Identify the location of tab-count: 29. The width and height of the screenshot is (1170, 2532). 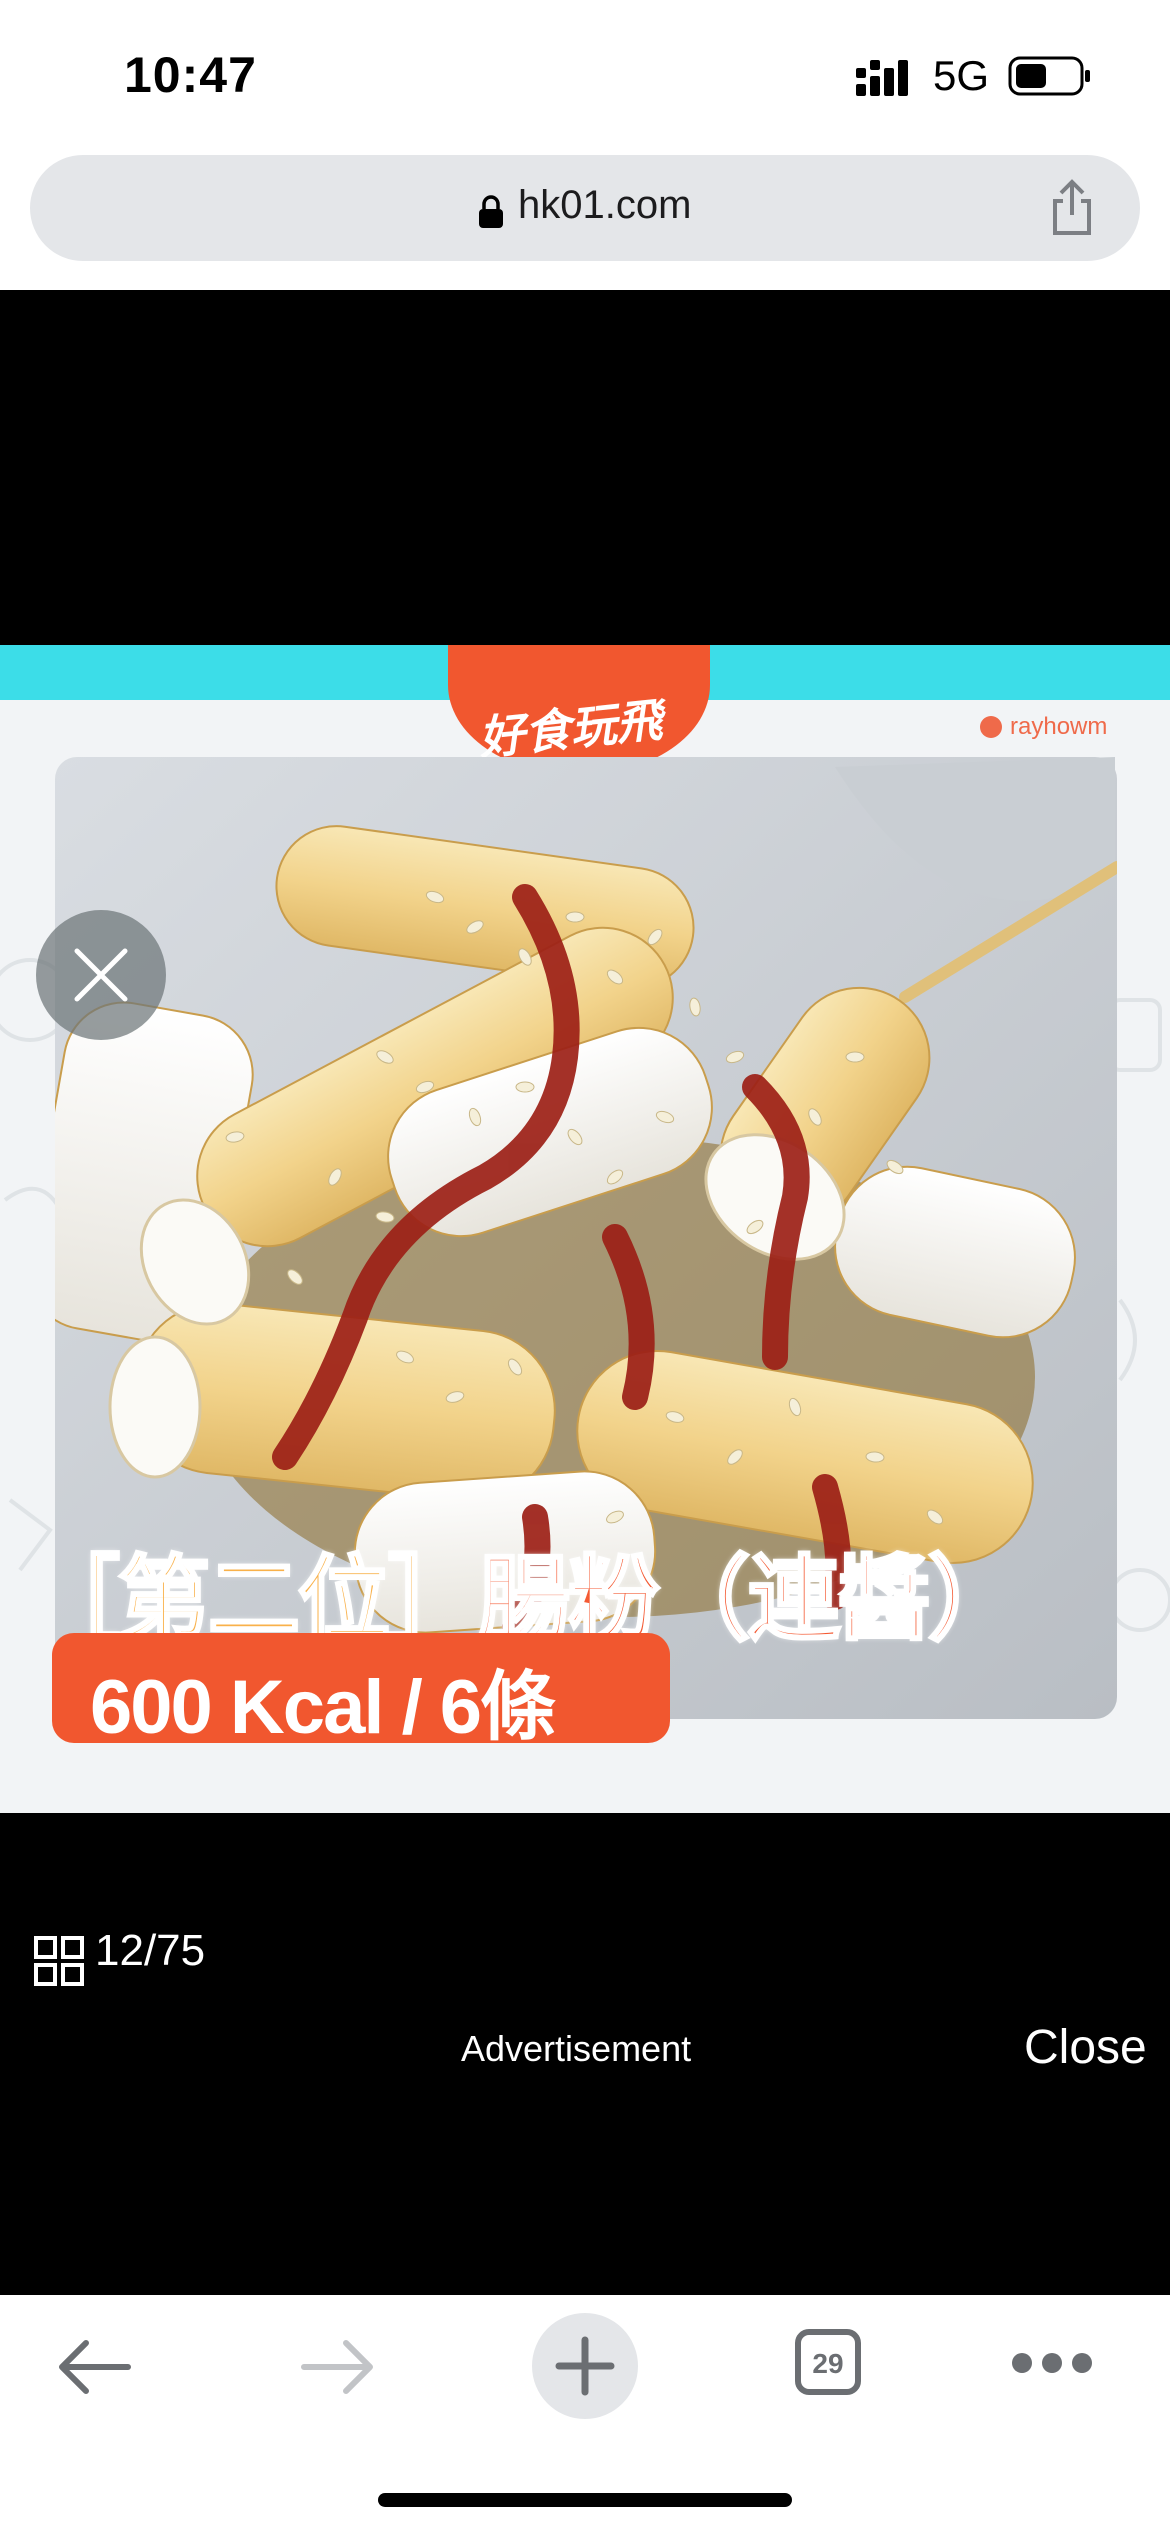
(828, 2363).